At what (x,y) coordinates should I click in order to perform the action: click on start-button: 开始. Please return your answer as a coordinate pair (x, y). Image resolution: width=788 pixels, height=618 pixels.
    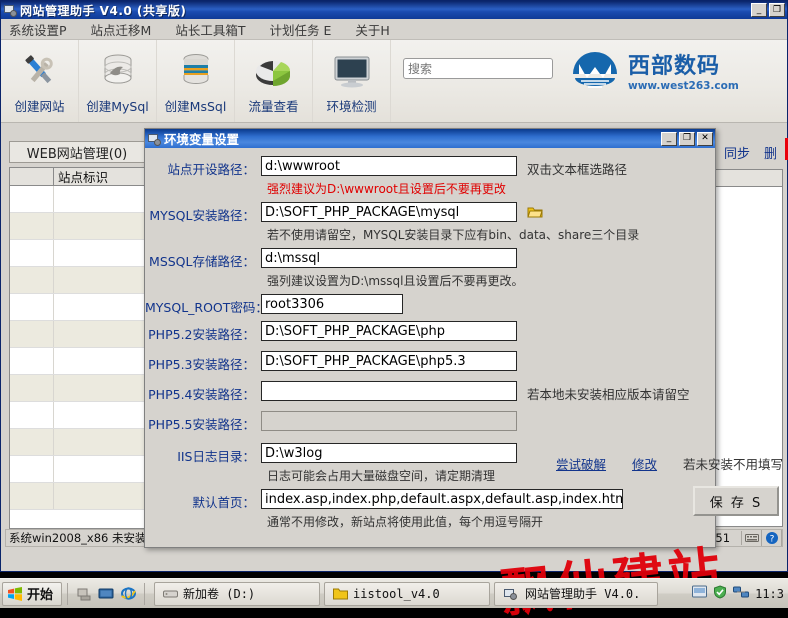
    Looking at the image, I should click on (32, 593).